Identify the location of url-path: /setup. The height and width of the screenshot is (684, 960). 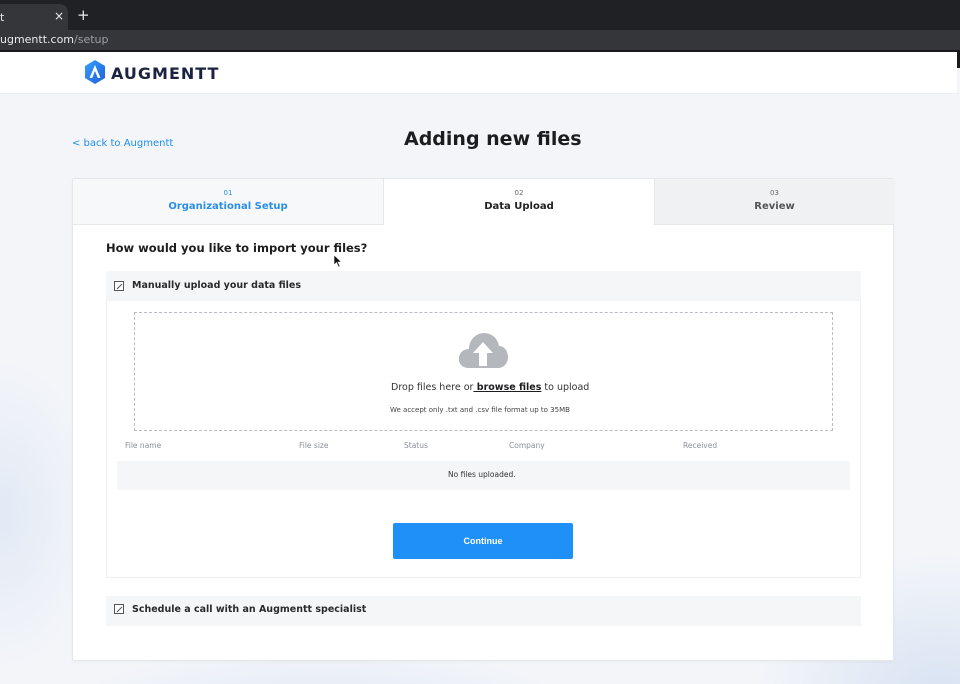
(91, 39).